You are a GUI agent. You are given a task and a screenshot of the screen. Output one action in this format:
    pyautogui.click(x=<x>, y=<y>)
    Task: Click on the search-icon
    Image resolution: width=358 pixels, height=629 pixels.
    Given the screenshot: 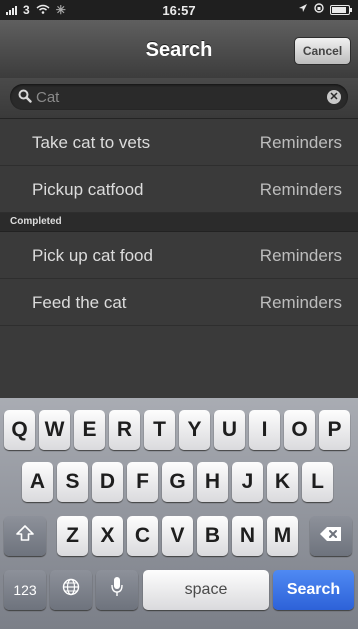 What is the action you would take?
    pyautogui.click(x=25, y=98)
    